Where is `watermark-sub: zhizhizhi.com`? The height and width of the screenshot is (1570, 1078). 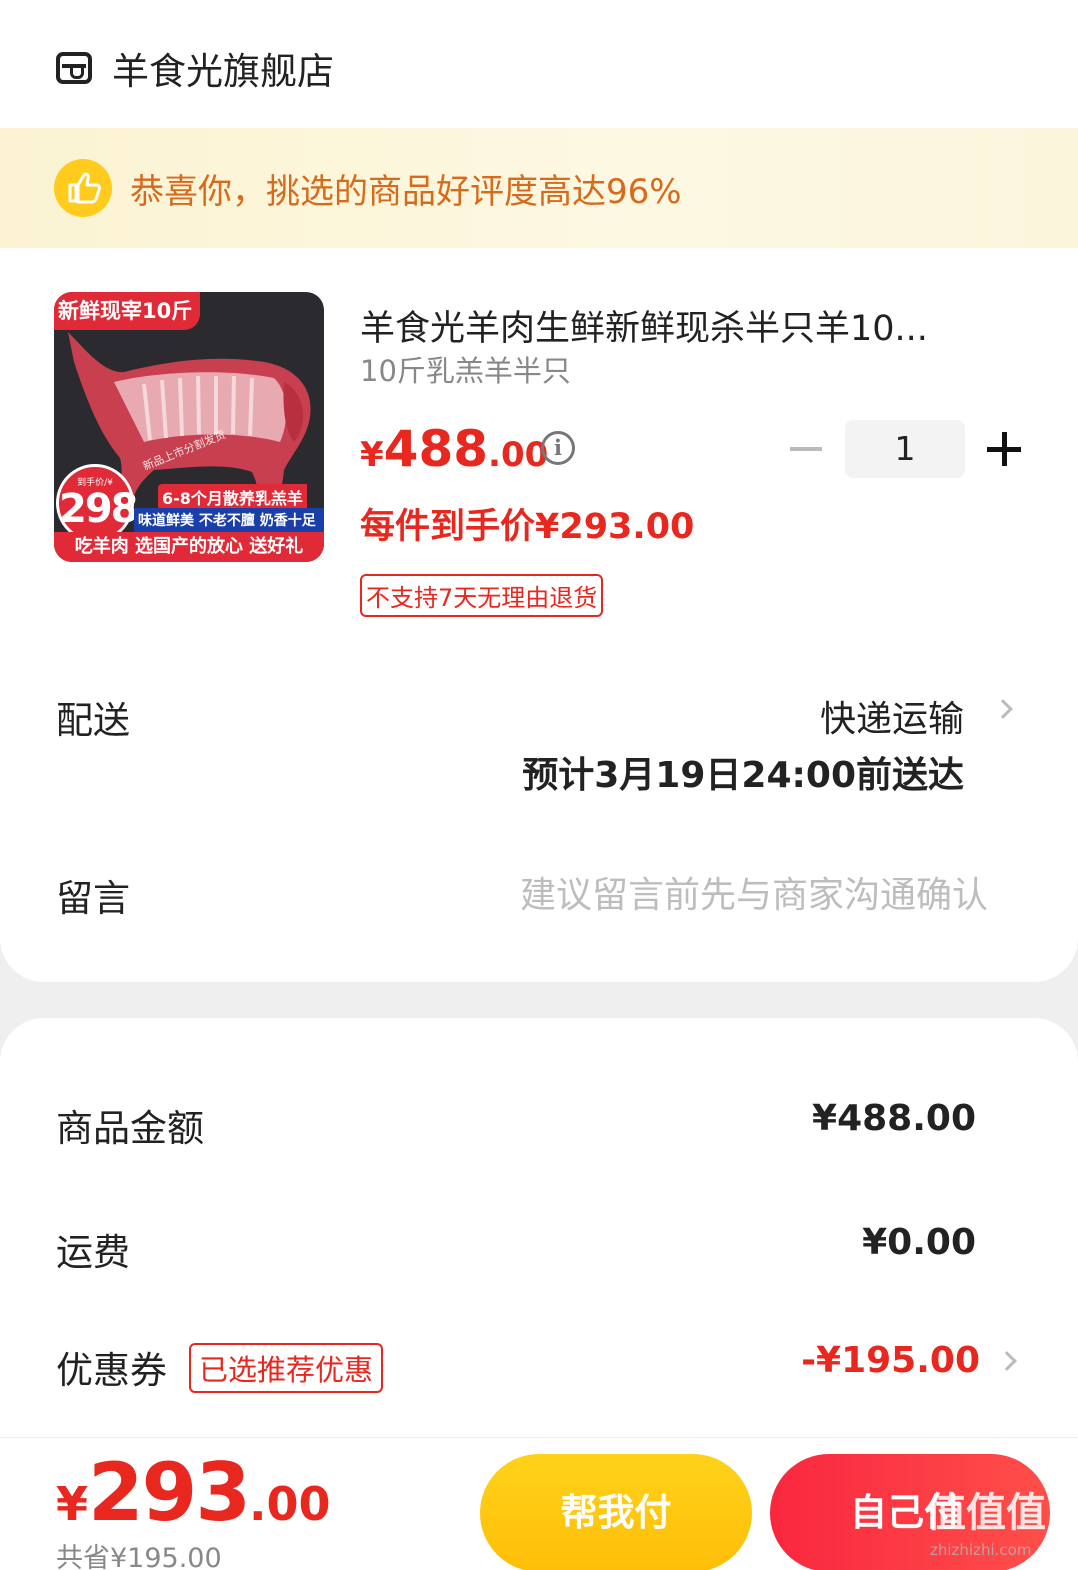
watermark-sub: zhizhizhi.com is located at coordinates (981, 1550).